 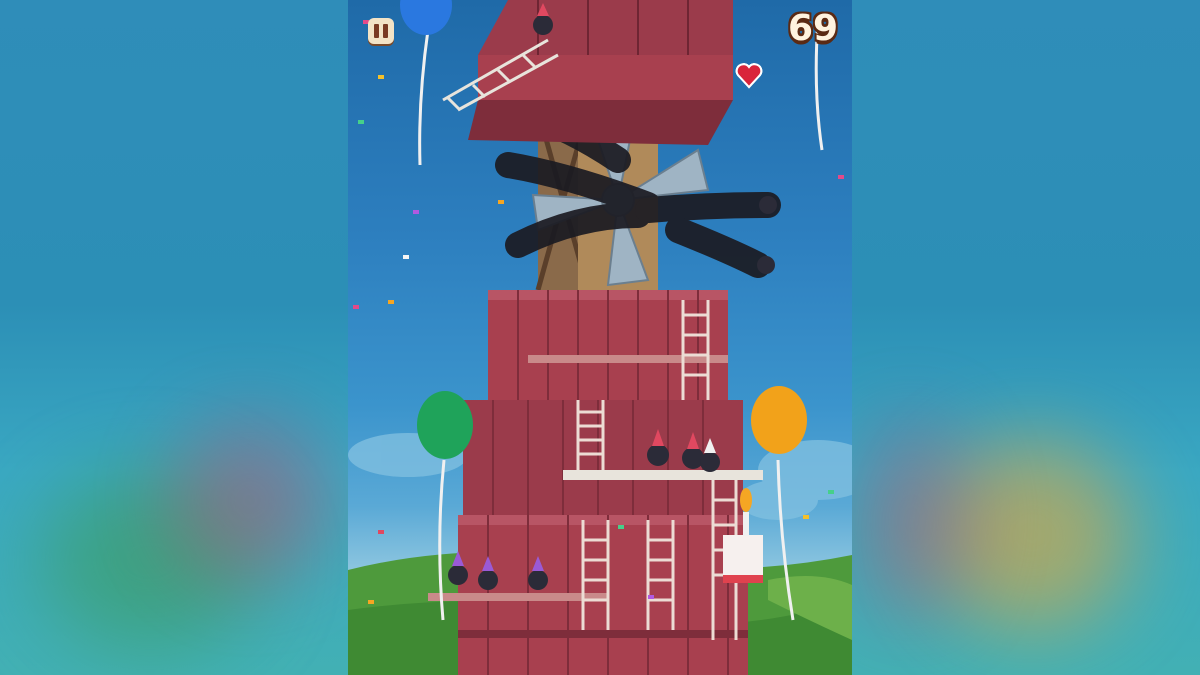 I want to click on balloon-blue, so click(x=426, y=83).